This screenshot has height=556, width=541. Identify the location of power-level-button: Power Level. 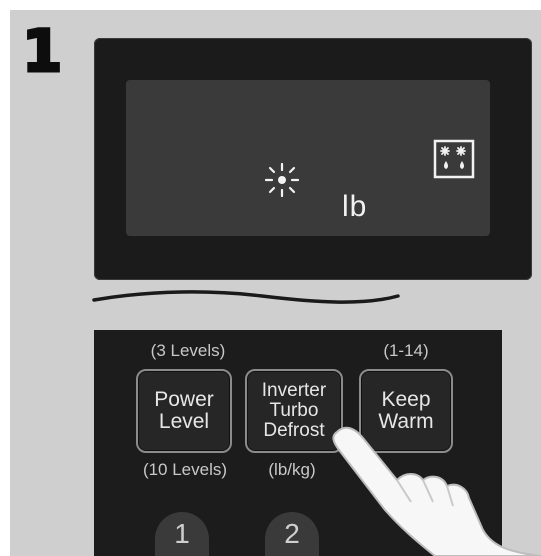
(184, 411).